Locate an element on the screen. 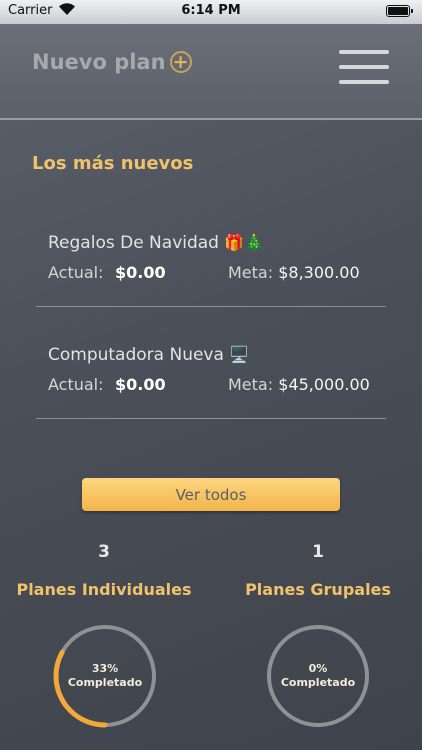  new-plan-button: Nuevo plan + is located at coordinates (112, 62).